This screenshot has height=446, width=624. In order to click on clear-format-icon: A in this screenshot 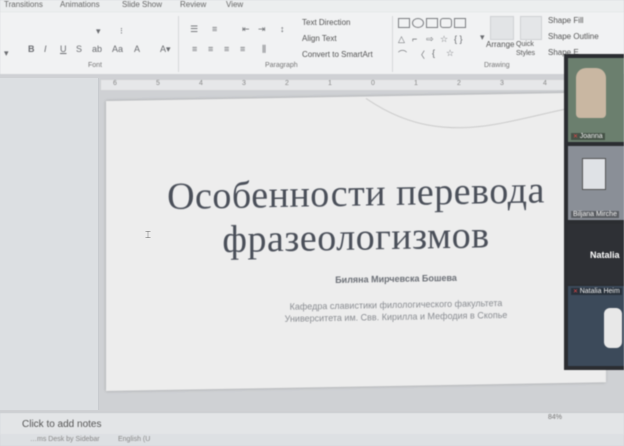, I will do `click(137, 49)`.